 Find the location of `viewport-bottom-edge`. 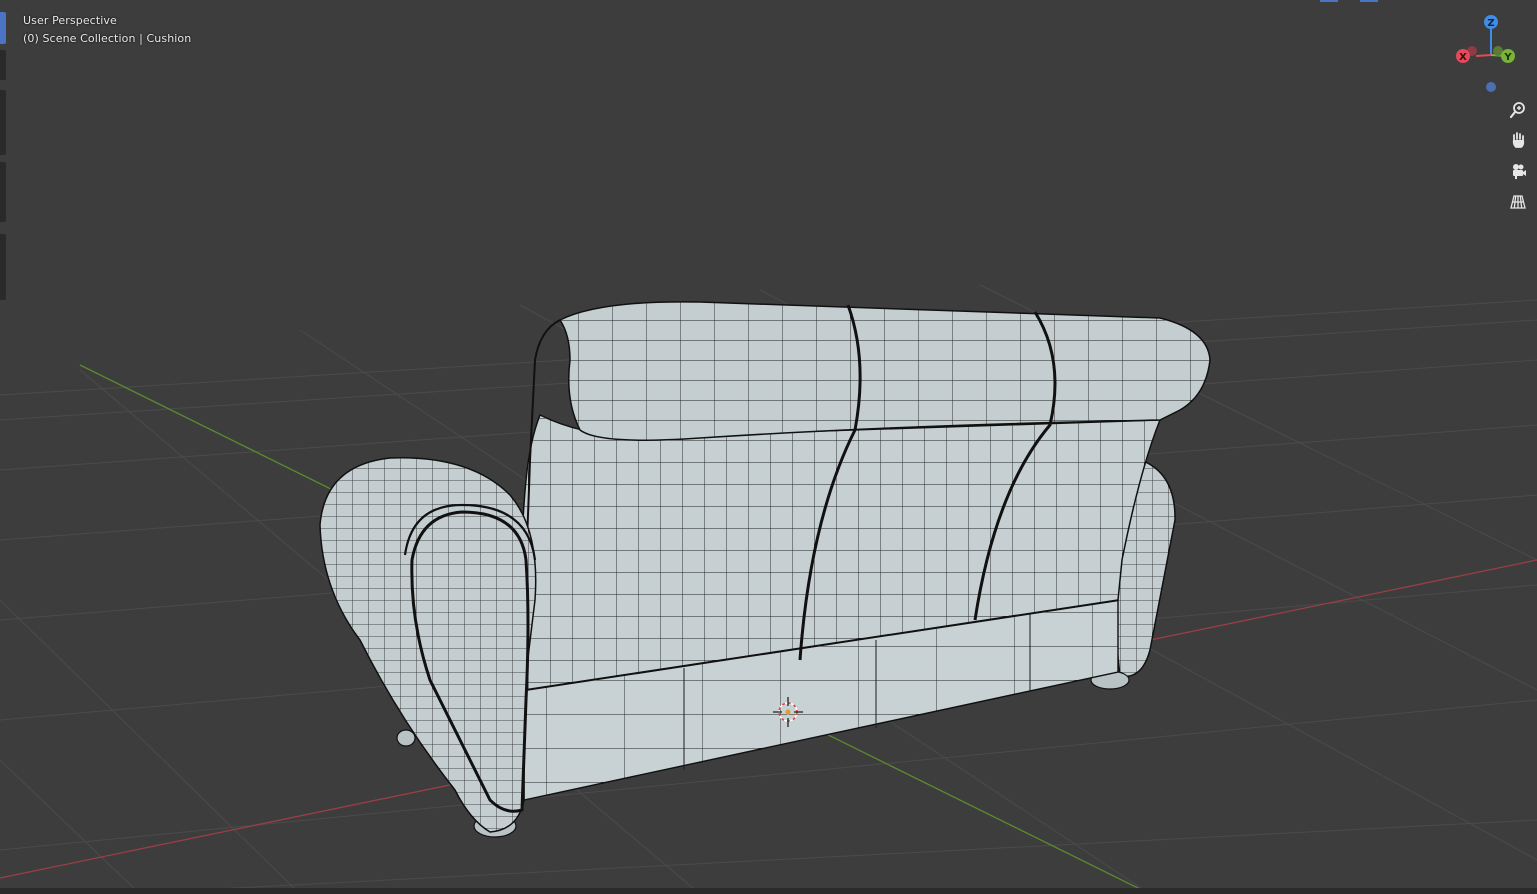

viewport-bottom-edge is located at coordinates (768, 891).